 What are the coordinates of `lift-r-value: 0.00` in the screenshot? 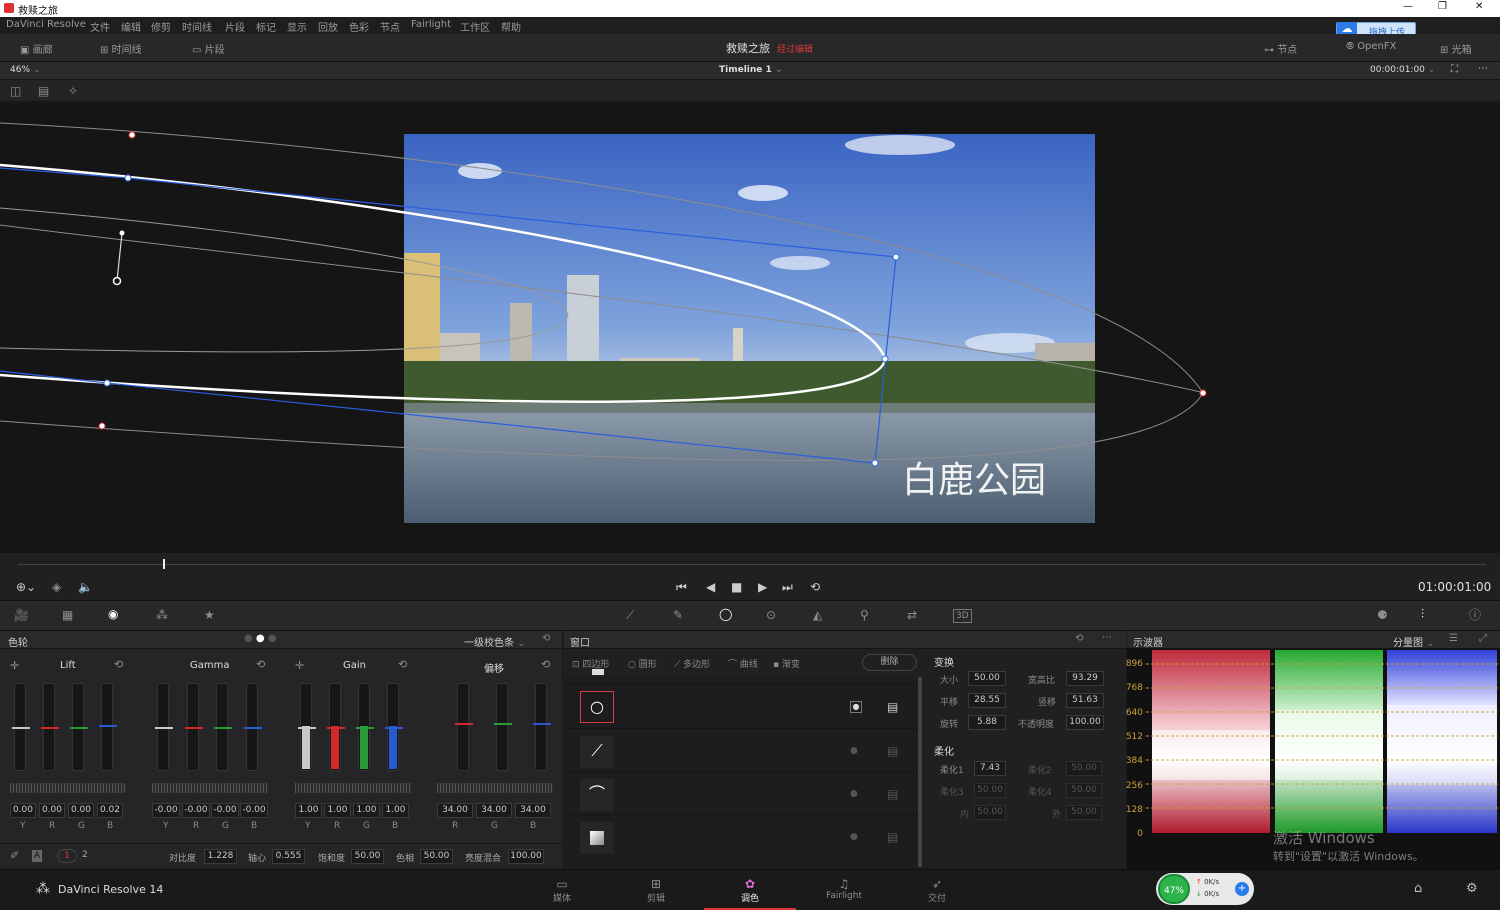 It's located at (52, 810).